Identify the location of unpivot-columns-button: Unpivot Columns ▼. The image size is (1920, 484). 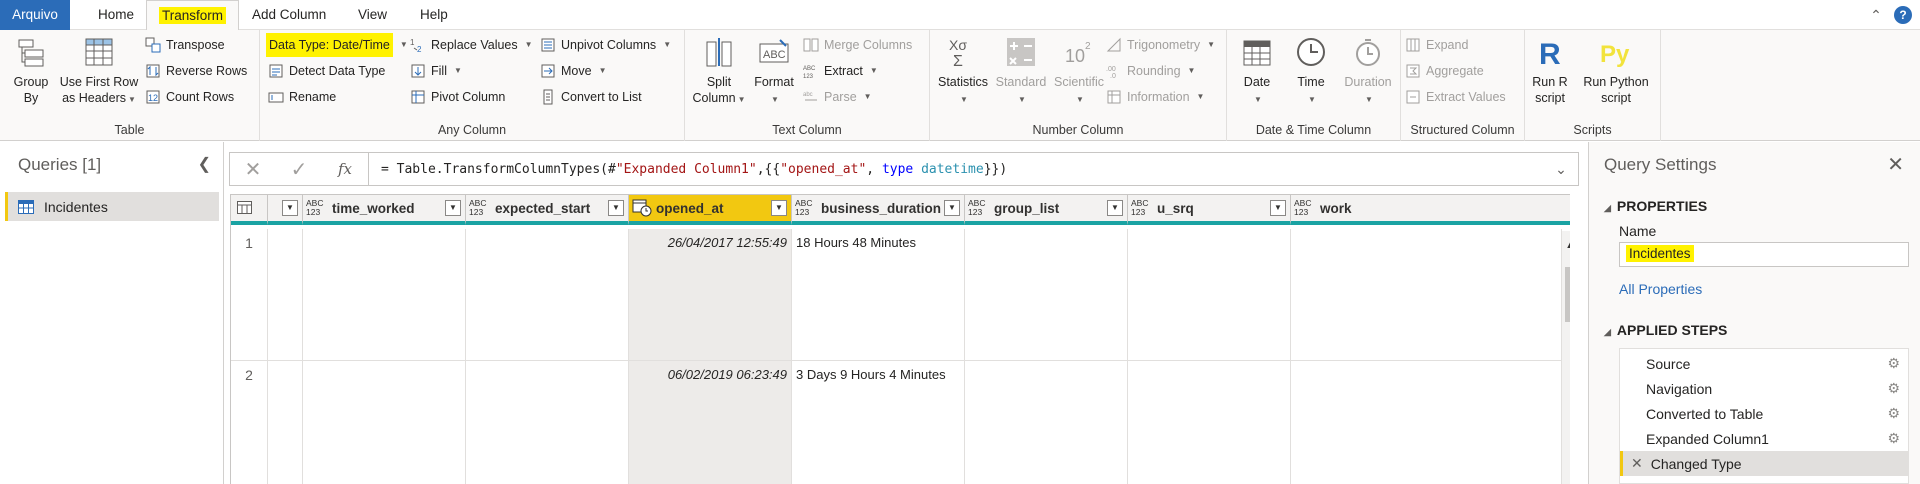
(605, 45).